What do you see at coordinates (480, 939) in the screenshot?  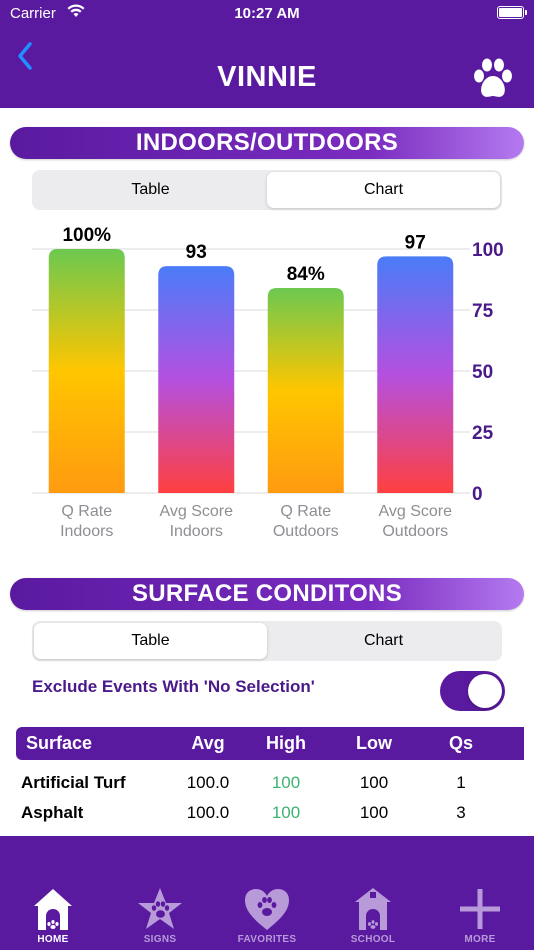 I see `tab-label: MORE` at bounding box center [480, 939].